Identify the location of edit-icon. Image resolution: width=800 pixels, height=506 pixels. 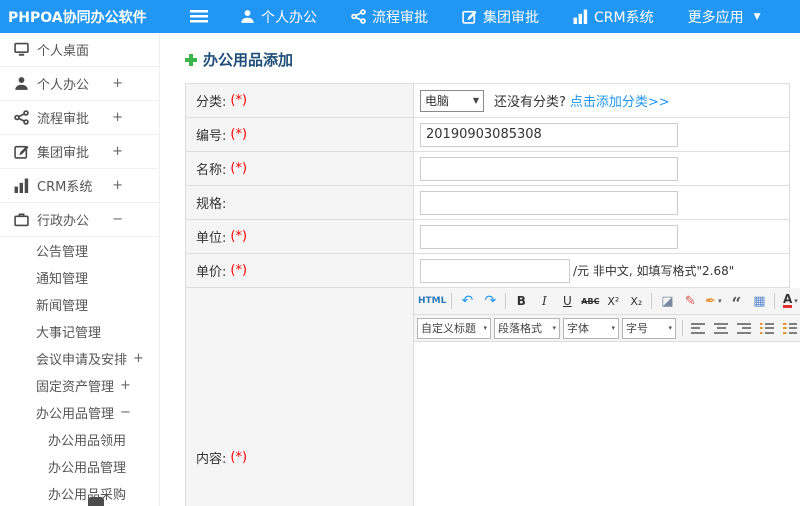
(469, 16).